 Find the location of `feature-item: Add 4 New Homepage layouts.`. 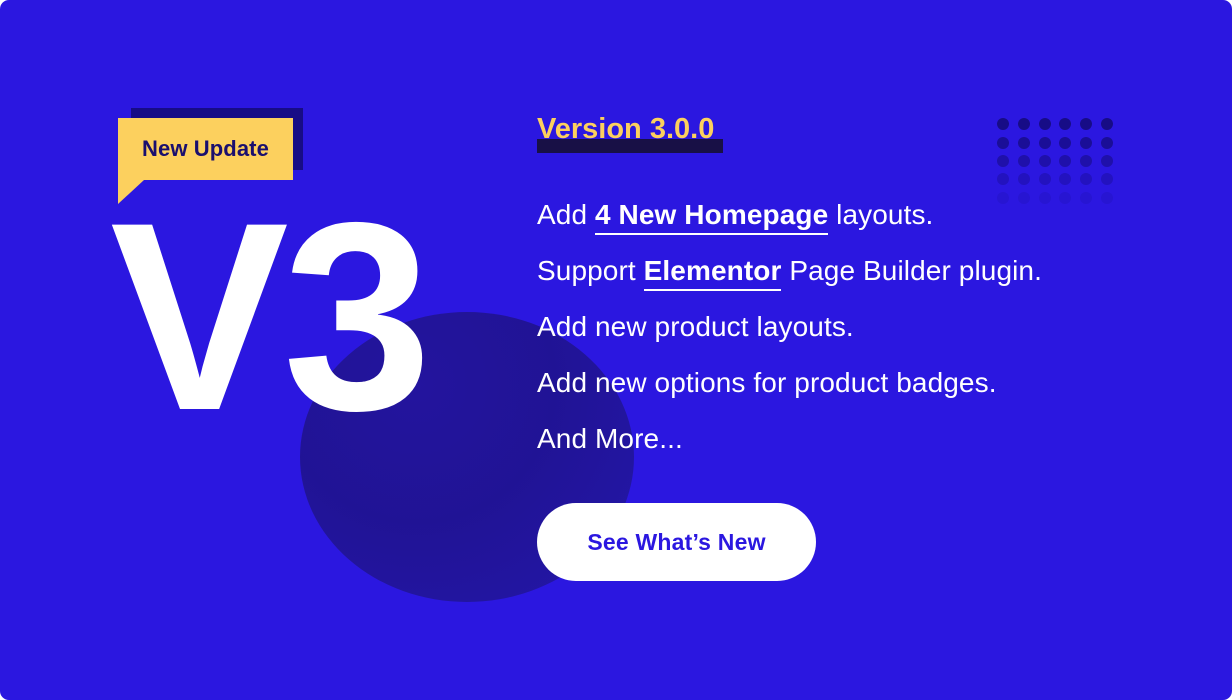

feature-item: Add 4 New Homepage layouts. is located at coordinates (847, 215).